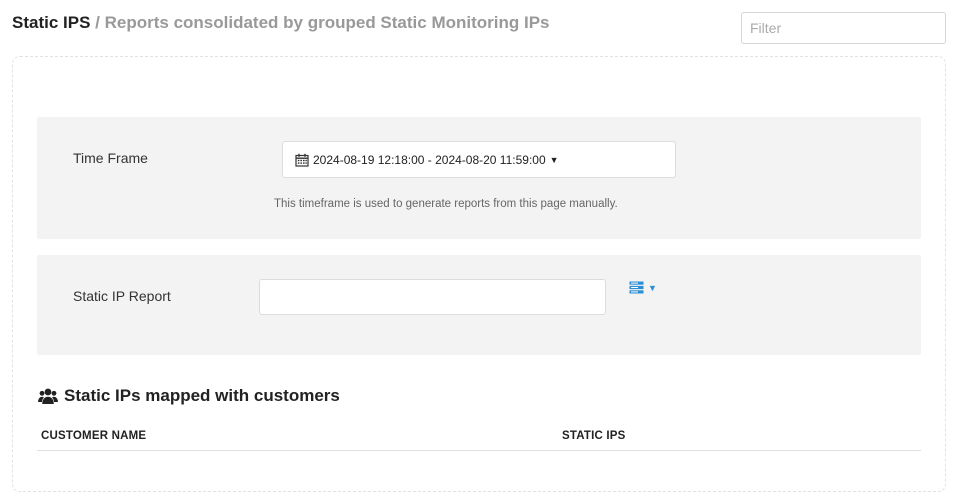  I want to click on customers-section-title: Static IPs mapped with customers, so click(189, 396).